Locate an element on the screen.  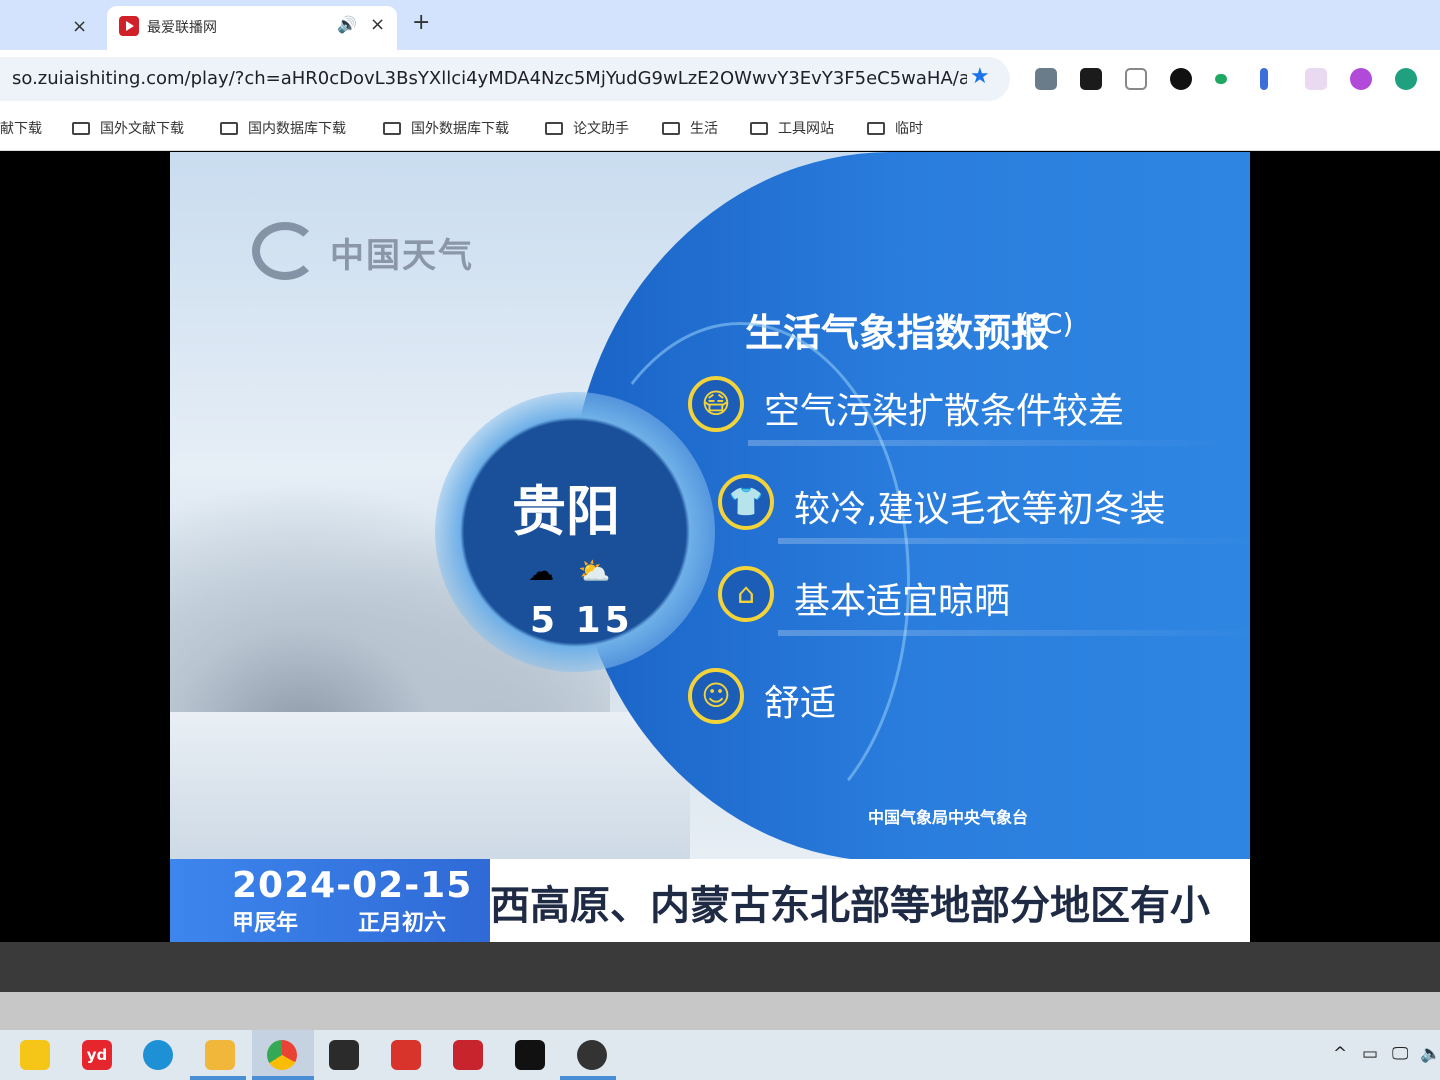
chrome-icon is located at coordinates (282, 1055).